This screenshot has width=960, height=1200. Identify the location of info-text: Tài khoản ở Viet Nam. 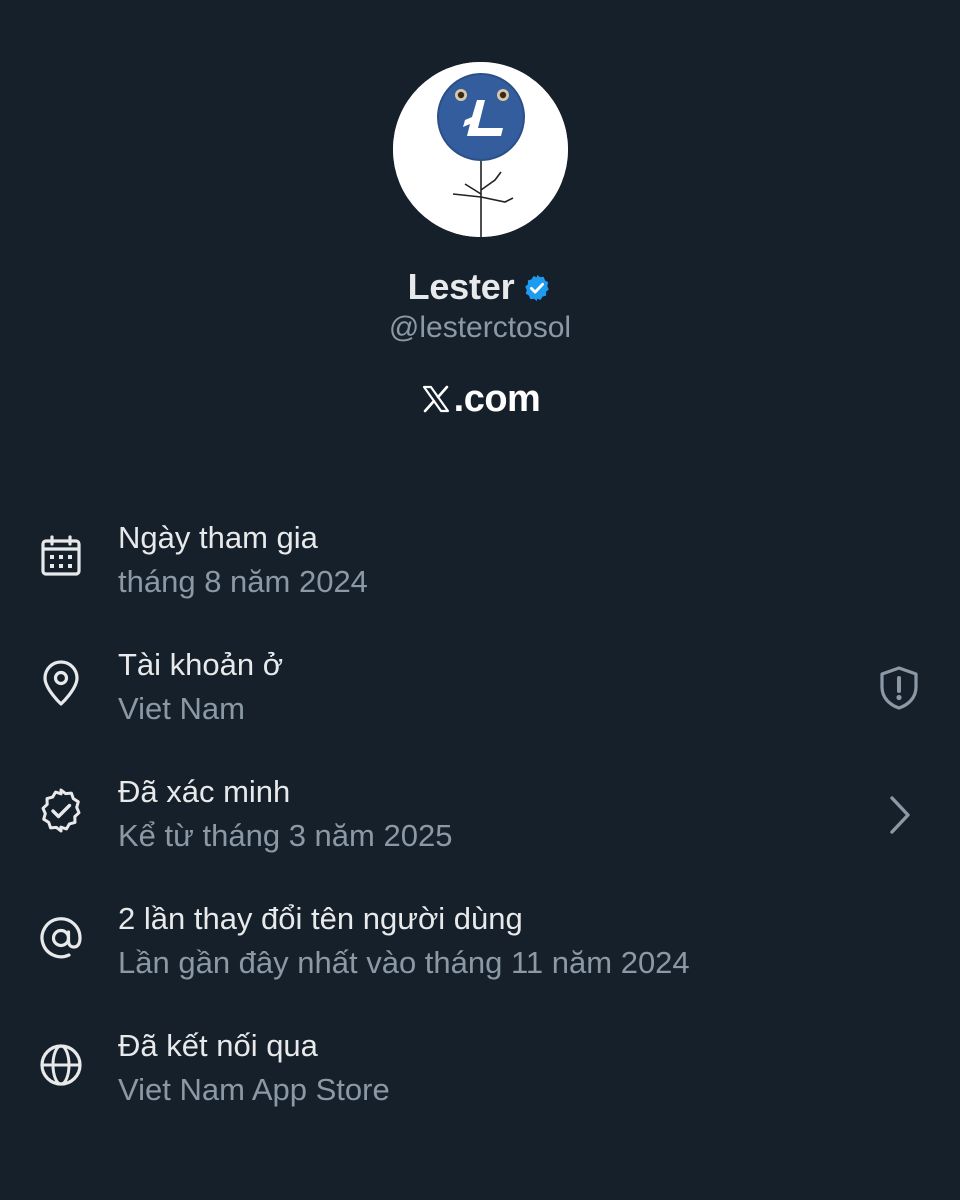
(200, 687).